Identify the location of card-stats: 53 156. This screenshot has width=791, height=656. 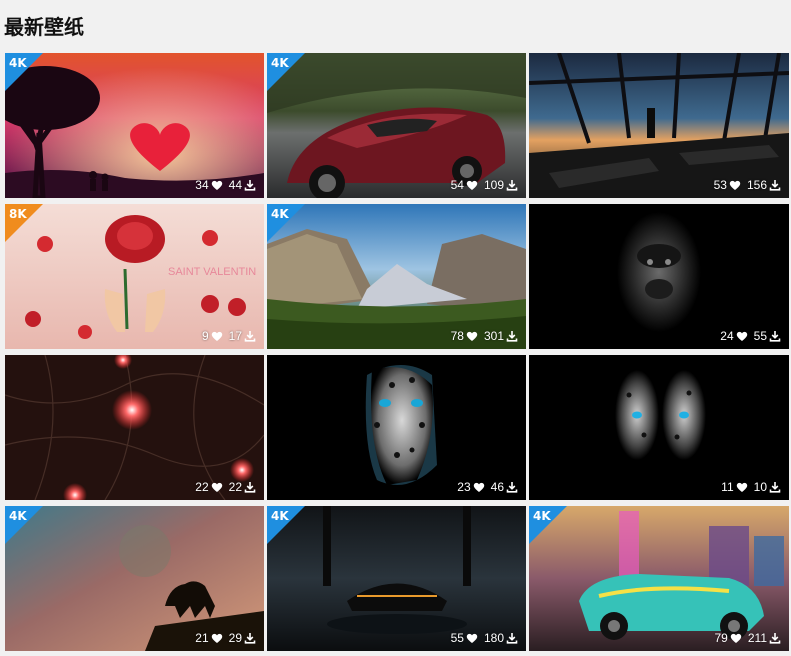
(747, 185).